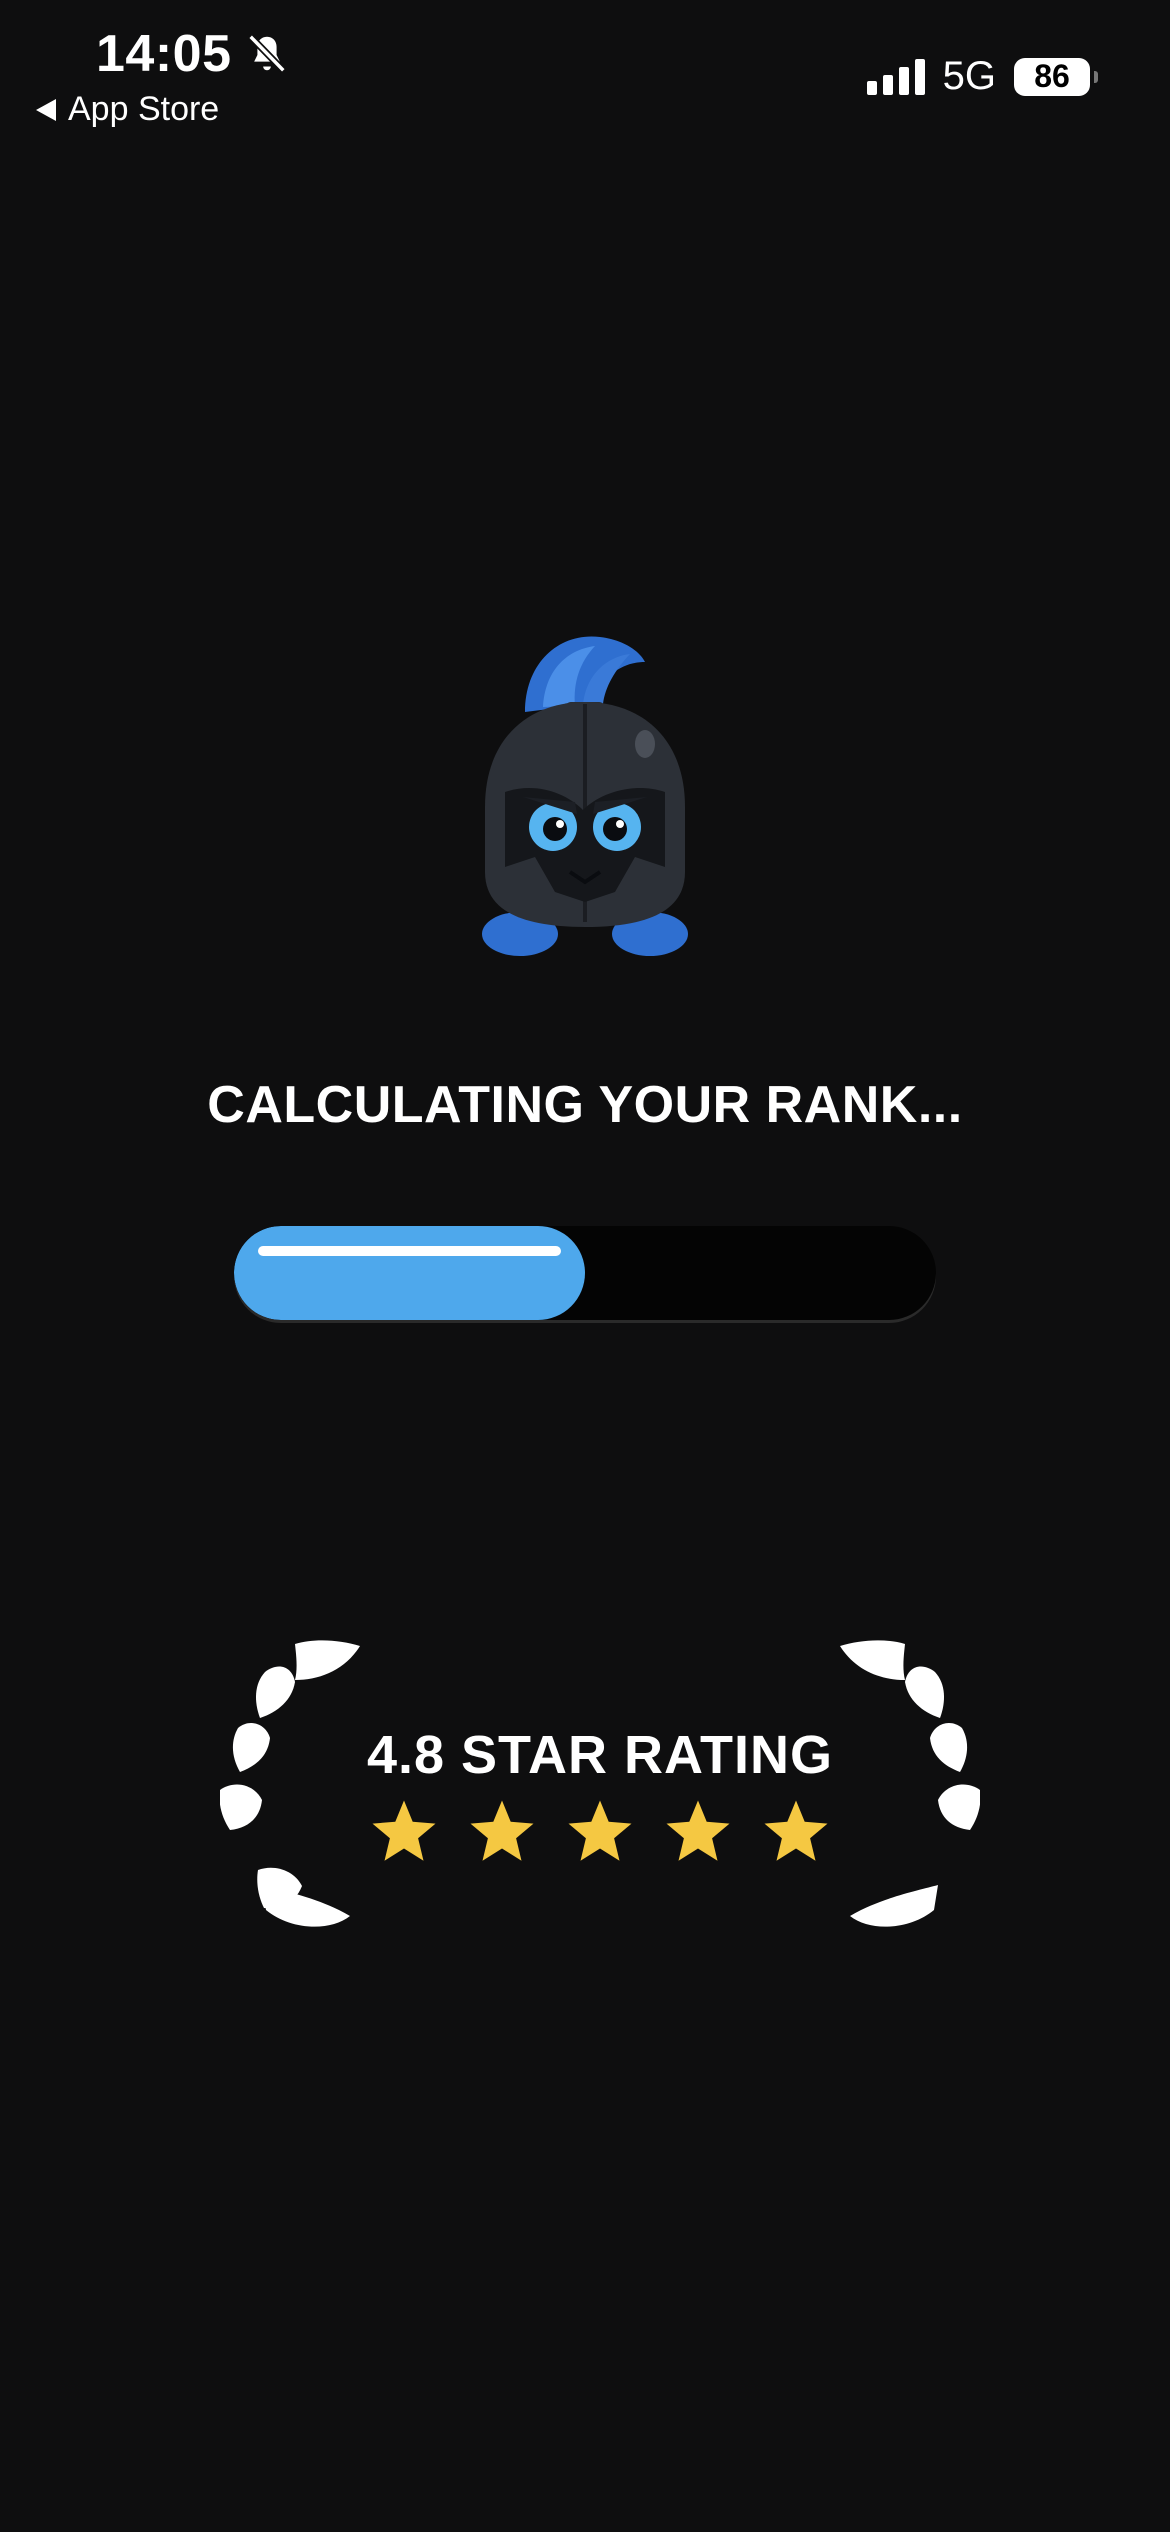  Describe the element at coordinates (585, 796) in the screenshot. I see `knight-helmet-mascot` at that location.